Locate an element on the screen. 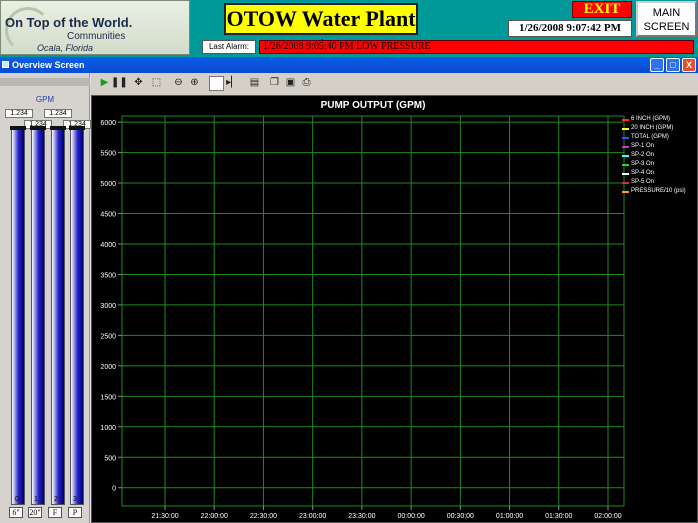 The height and width of the screenshot is (523, 698). gauge-bar-pressure is located at coordinates (77, 315).